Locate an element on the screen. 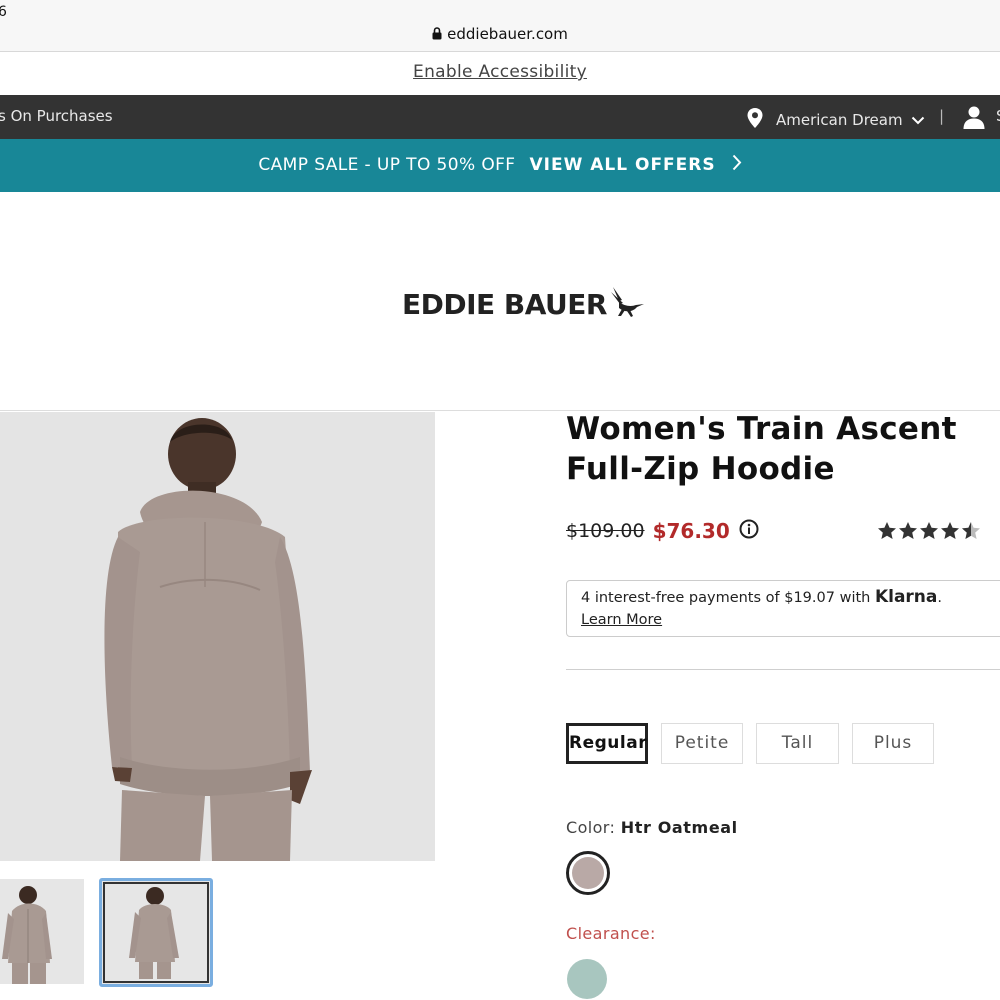 This screenshot has height=1000, width=1000. product-thumbnail-front is located at coordinates (42, 931).